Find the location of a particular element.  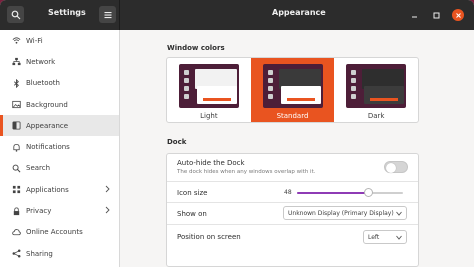

page-title: Appearance is located at coordinates (299, 12).